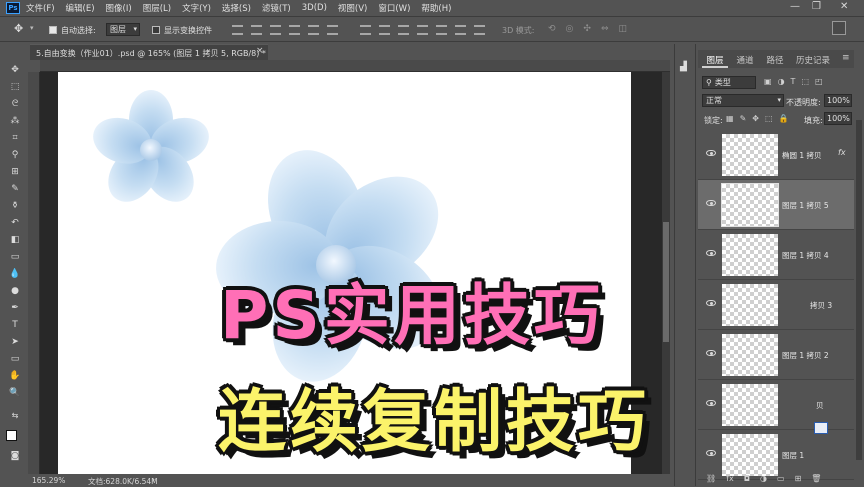  Describe the element at coordinates (793, 81) in the screenshot. I see `type-filter-icon: T` at that location.